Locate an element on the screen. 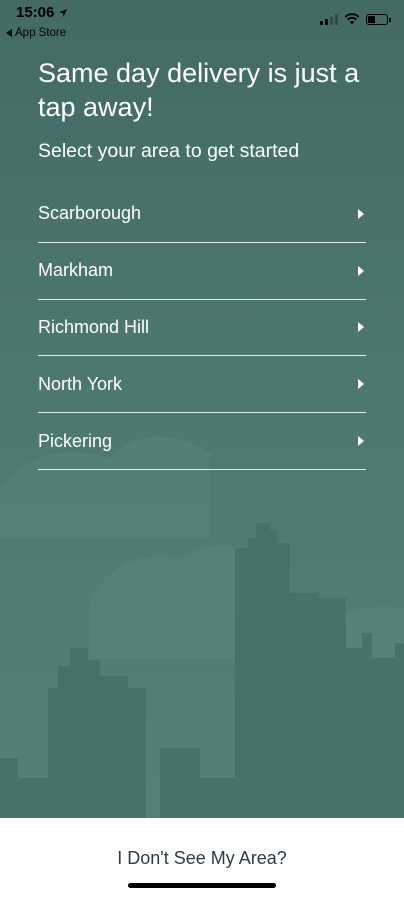 Image resolution: width=404 pixels, height=897 pixels. area-item-label: Scarborough is located at coordinates (90, 213).